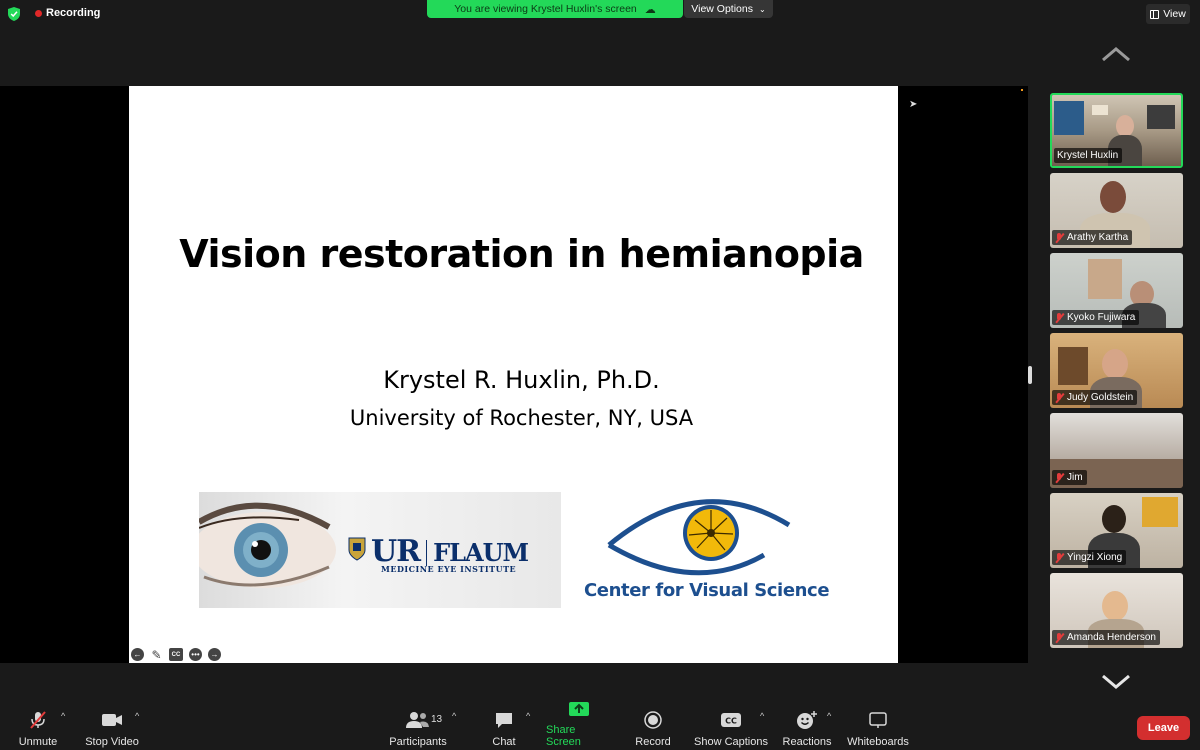  I want to click on participants-options-caret-icon: ^, so click(454, 716).